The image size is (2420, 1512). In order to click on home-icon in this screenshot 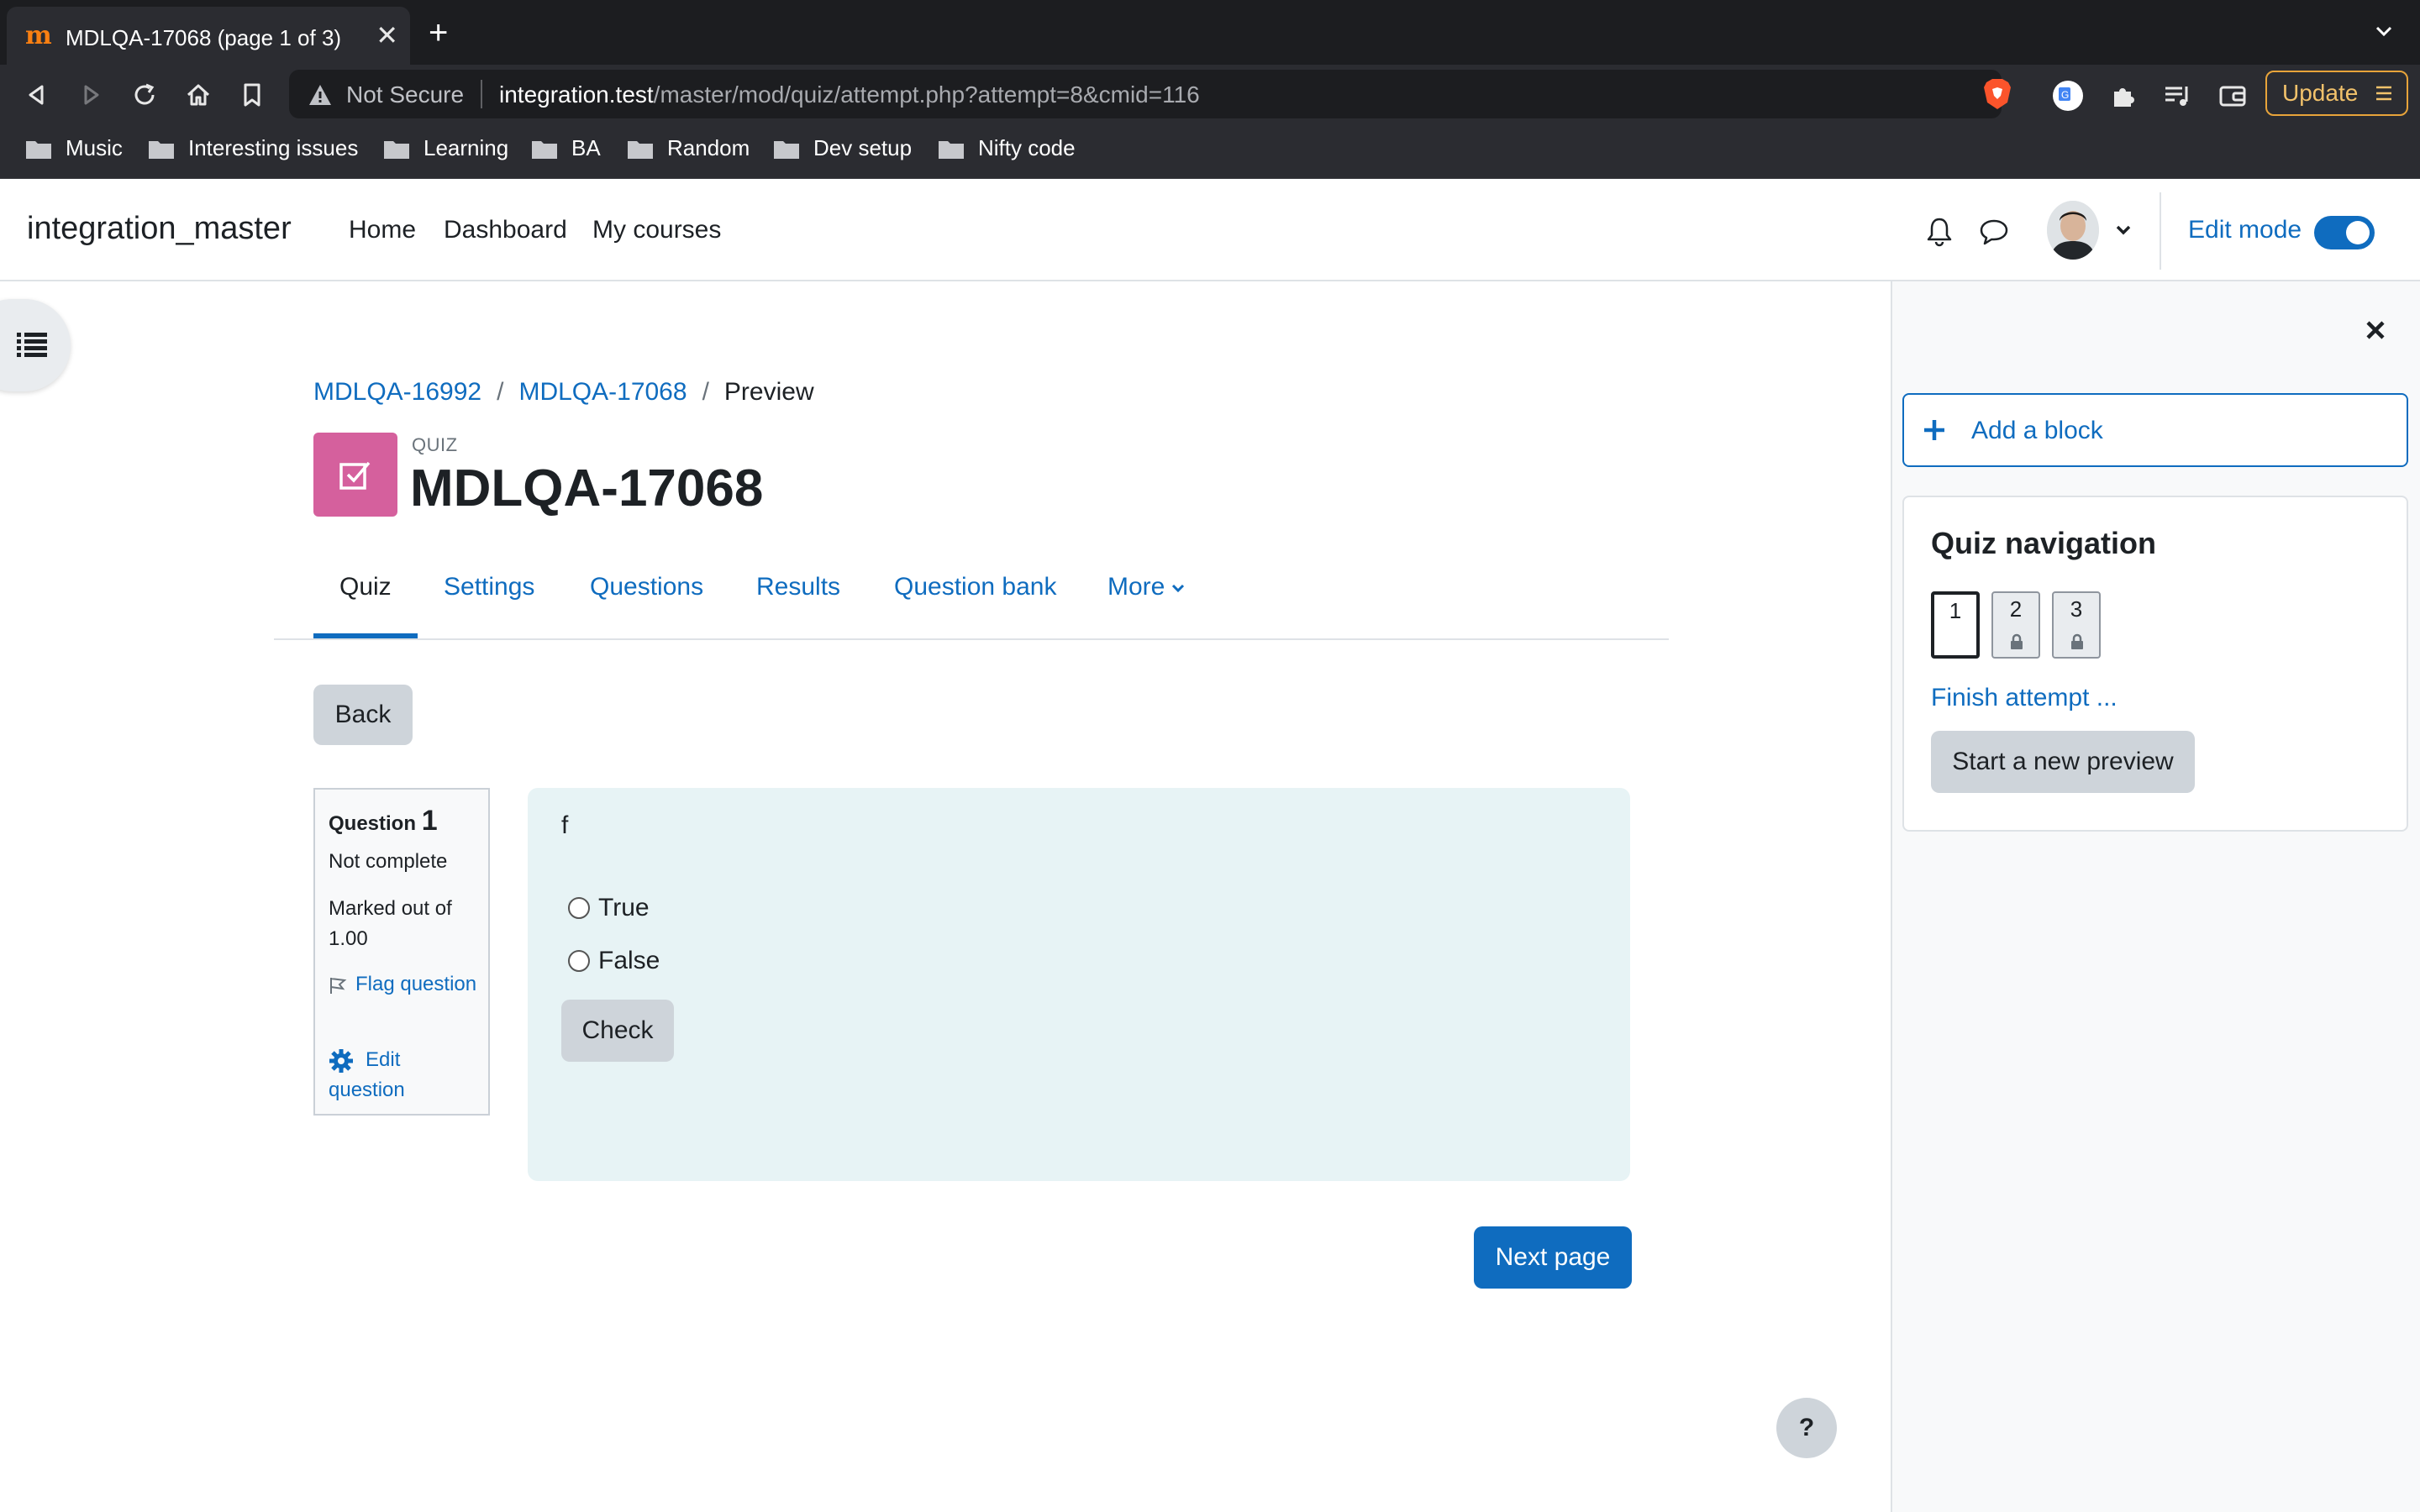, I will do `click(198, 95)`.